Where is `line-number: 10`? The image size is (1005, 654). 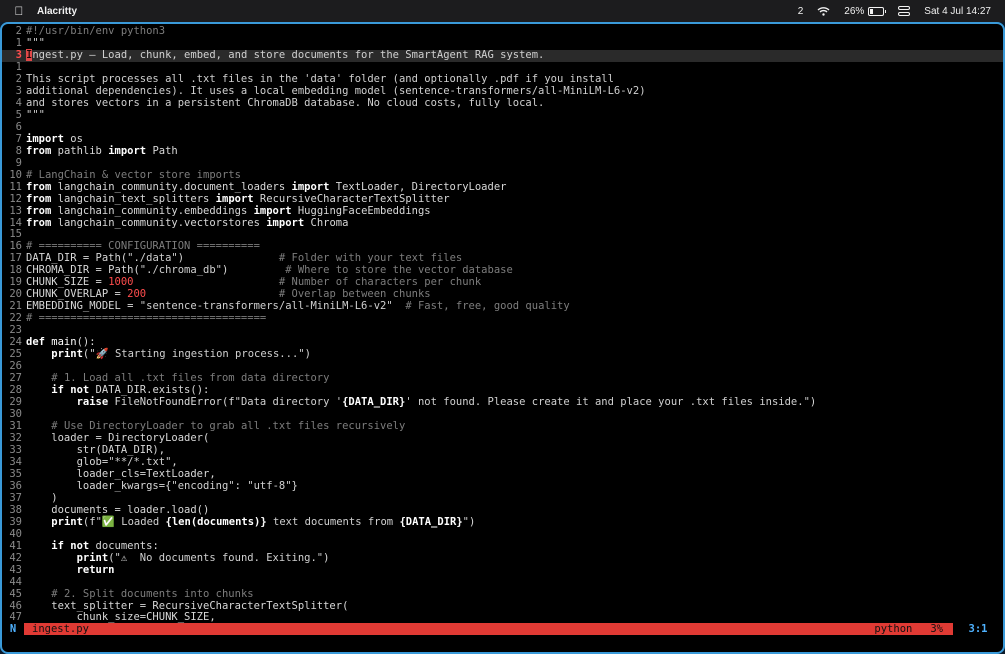 line-number: 10 is located at coordinates (15, 174).